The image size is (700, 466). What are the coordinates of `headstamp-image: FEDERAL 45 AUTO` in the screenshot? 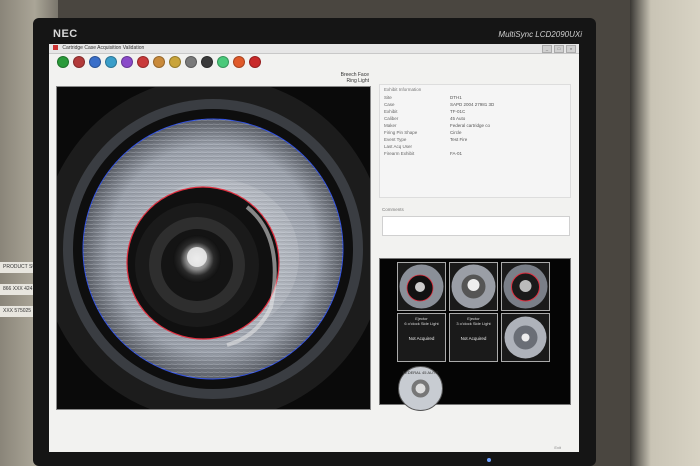 It's located at (420, 388).